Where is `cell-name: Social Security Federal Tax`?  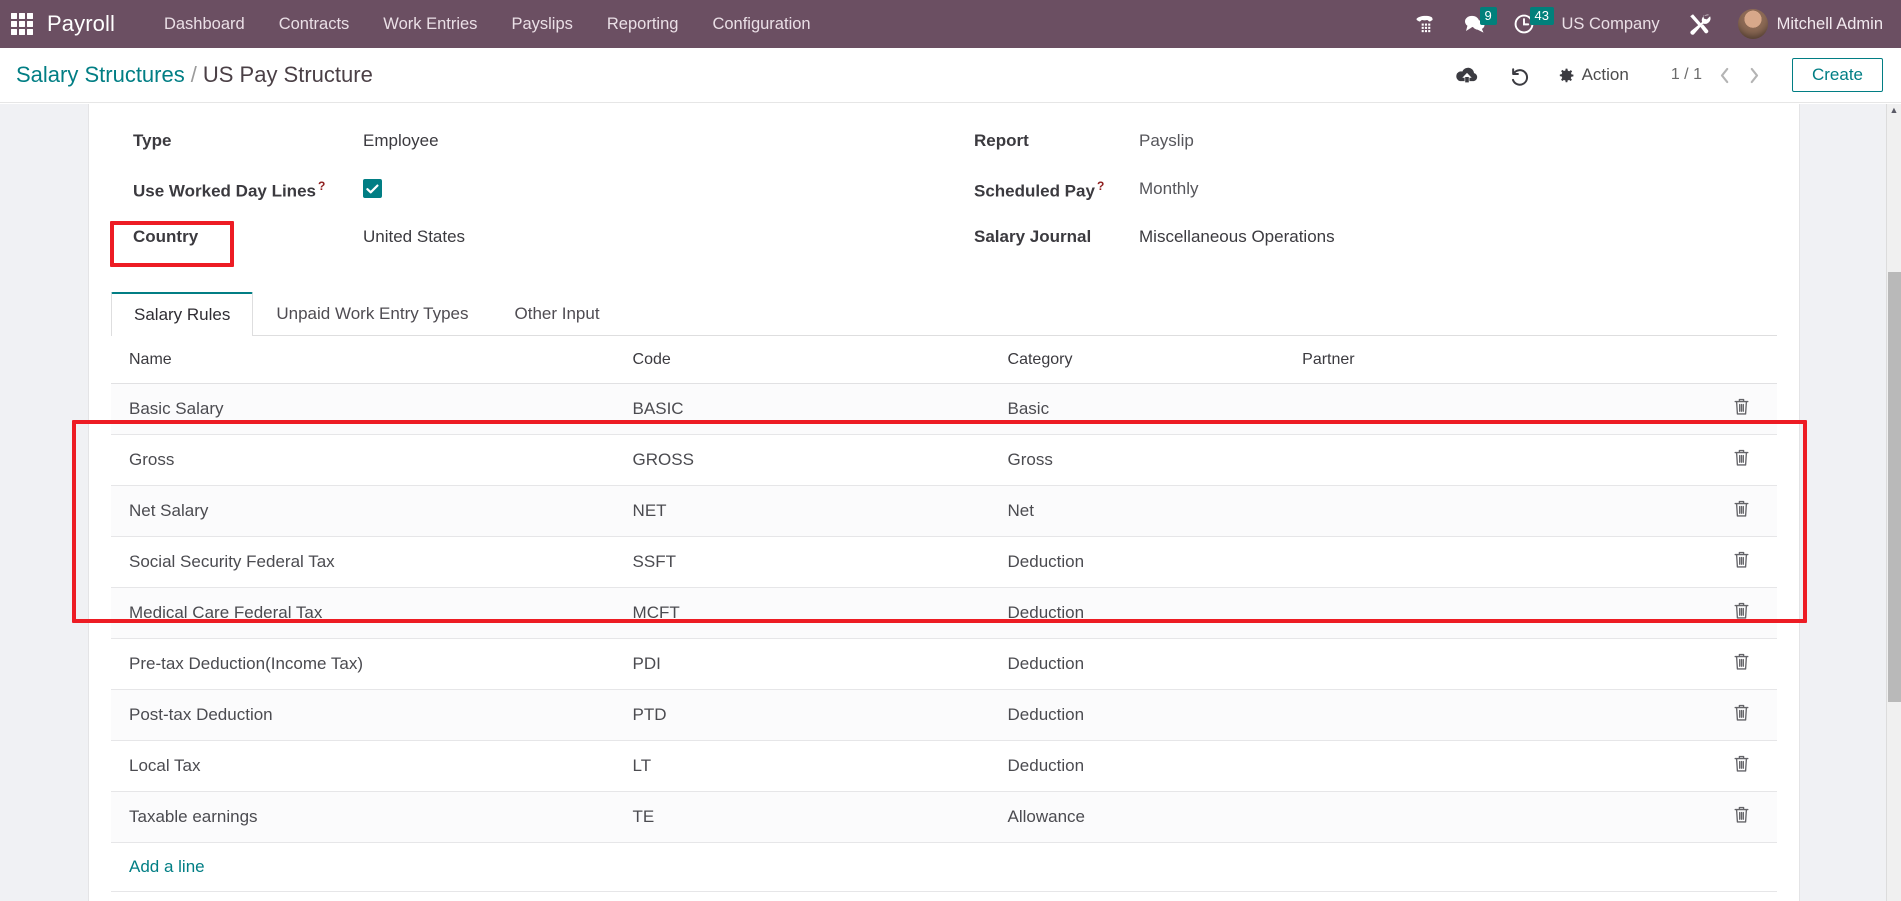 cell-name: Social Security Federal Tax is located at coordinates (363, 562).